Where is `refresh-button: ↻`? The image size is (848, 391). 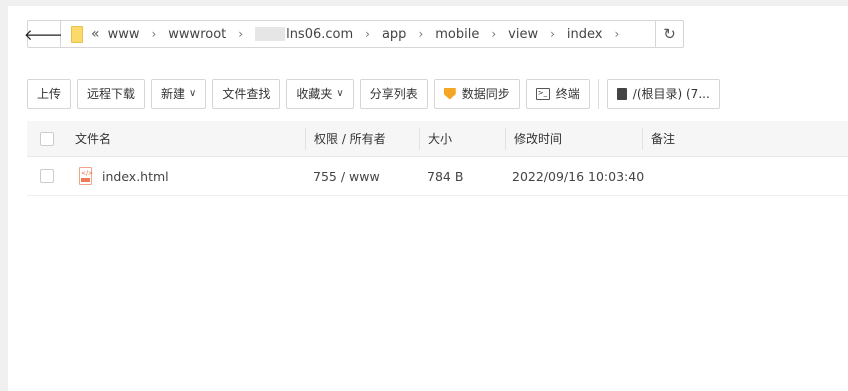
refresh-button: ↻ is located at coordinates (669, 34).